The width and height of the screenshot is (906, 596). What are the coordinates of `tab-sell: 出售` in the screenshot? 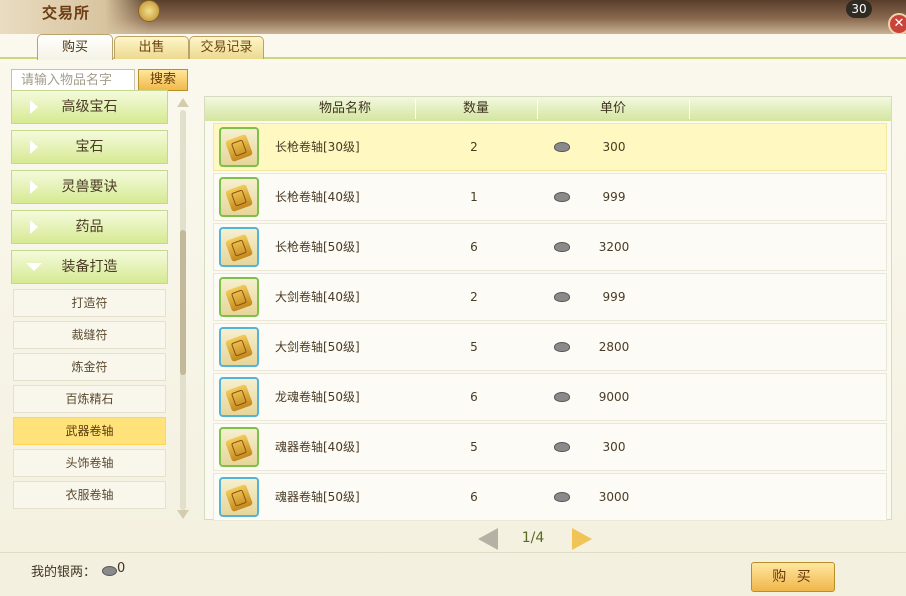 It's located at (151, 47).